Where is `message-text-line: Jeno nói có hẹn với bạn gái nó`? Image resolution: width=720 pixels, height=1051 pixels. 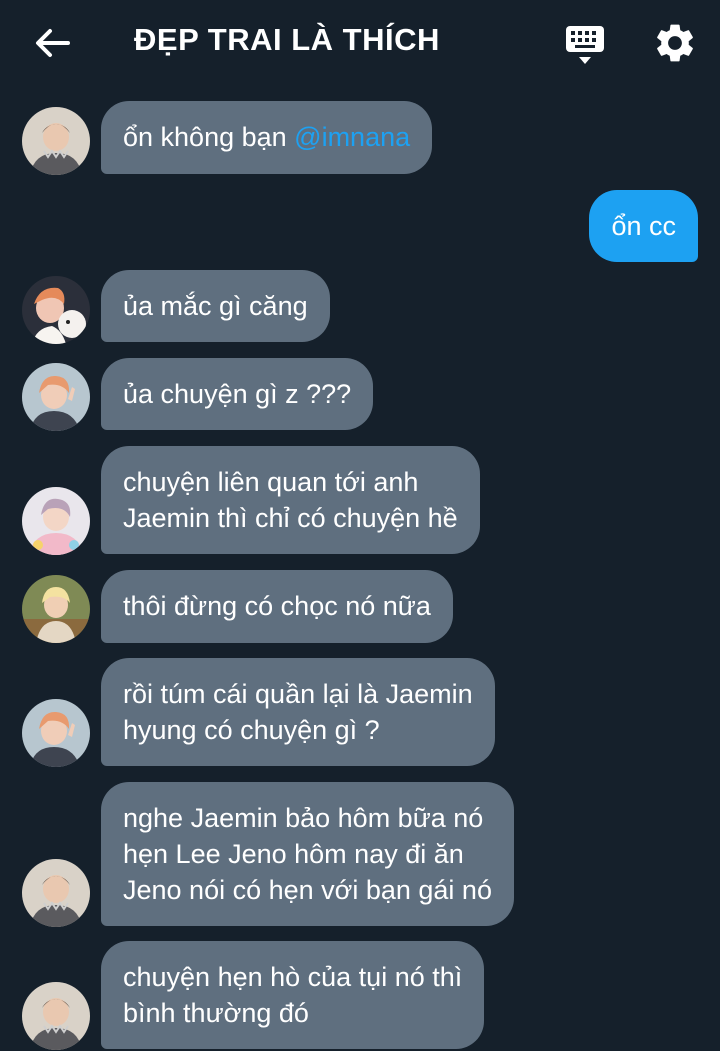 message-text-line: Jeno nói có hẹn với bạn gái nó is located at coordinates (307, 890).